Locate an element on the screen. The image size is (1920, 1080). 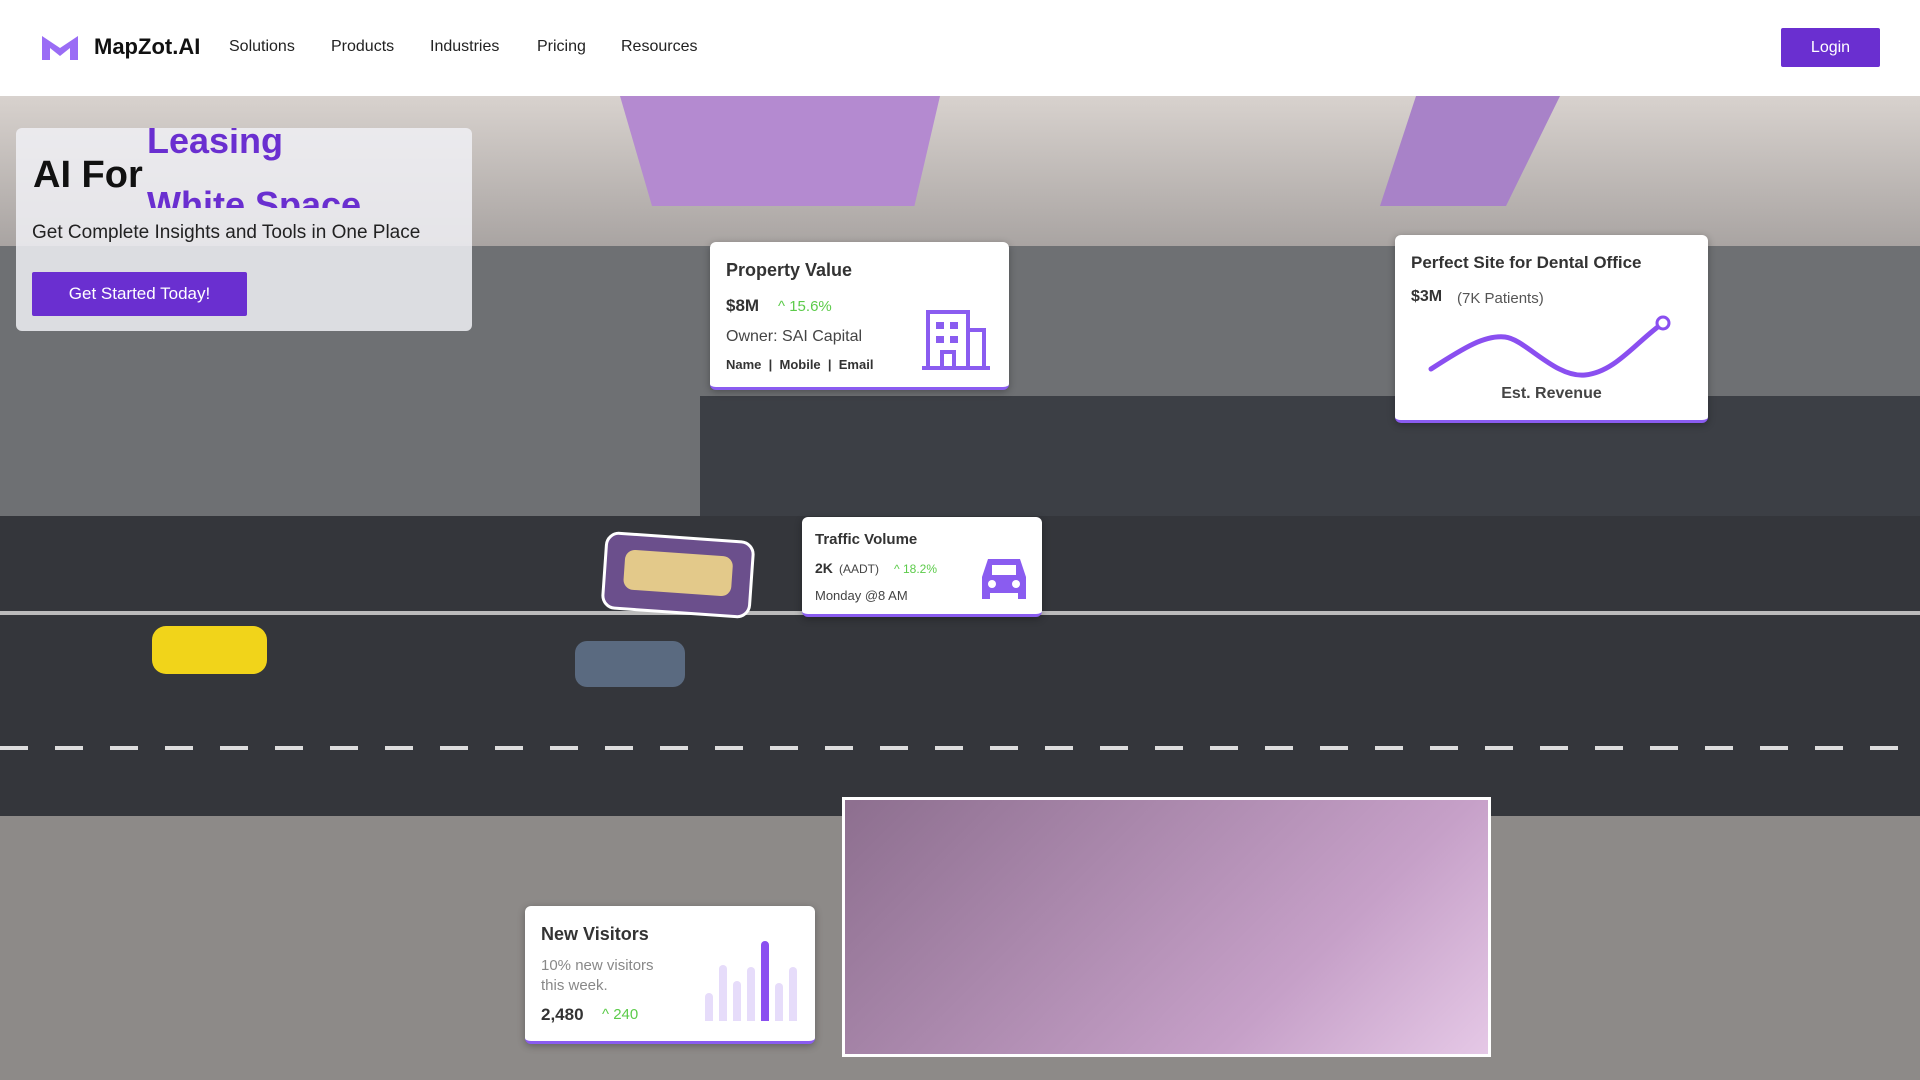
hero-prefix: AI For is located at coordinates (88, 175).